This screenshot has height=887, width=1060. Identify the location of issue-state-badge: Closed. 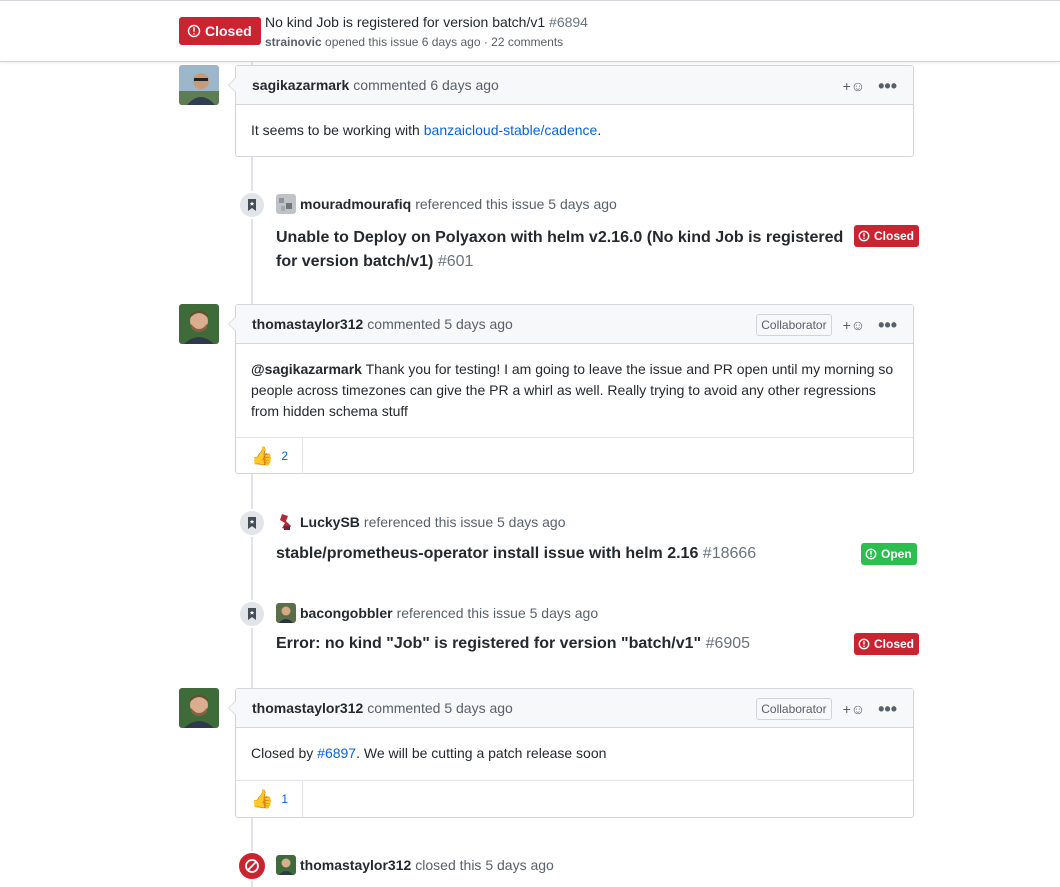
(220, 31).